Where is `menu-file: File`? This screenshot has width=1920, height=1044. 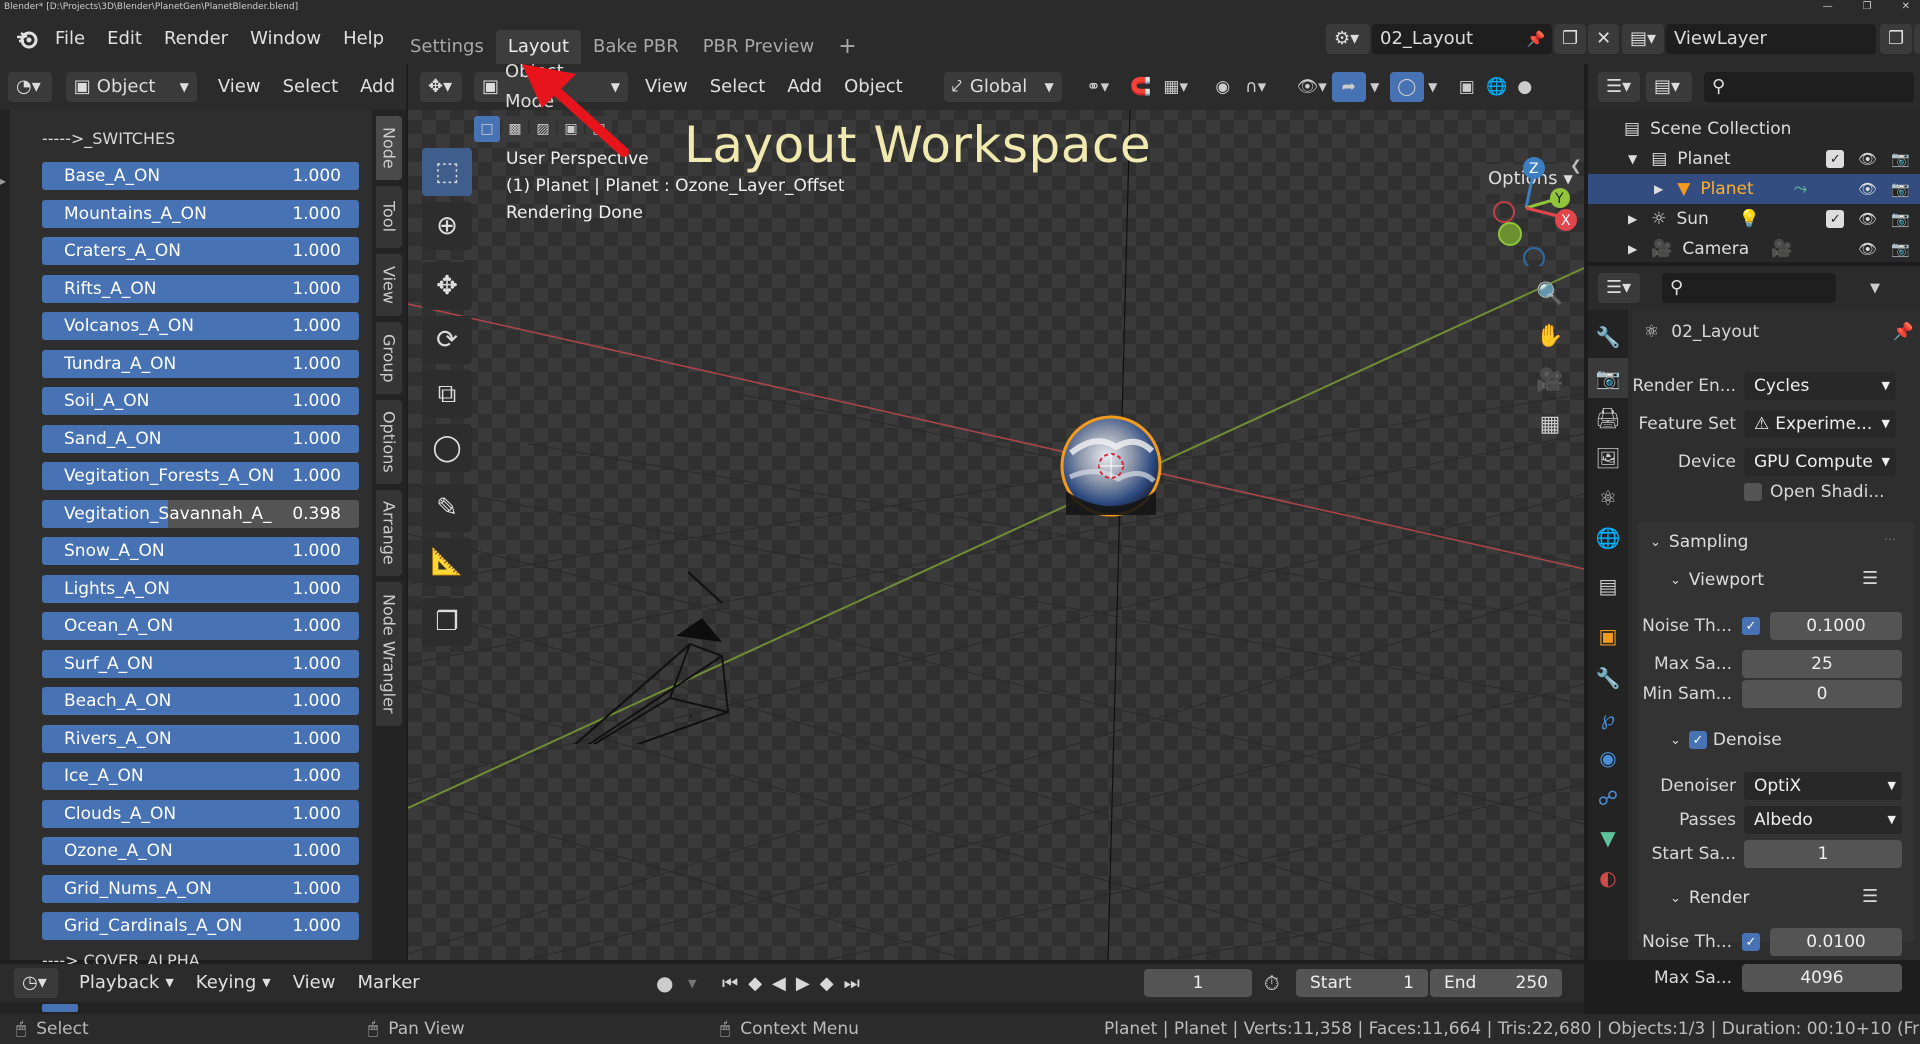
menu-file: File is located at coordinates (70, 39).